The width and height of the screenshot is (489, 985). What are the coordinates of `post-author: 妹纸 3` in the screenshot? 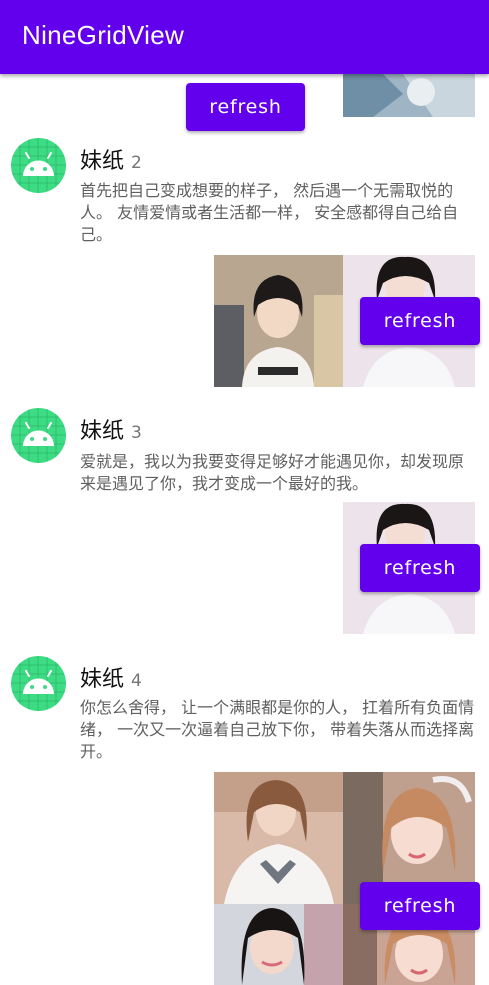 It's located at (111, 429).